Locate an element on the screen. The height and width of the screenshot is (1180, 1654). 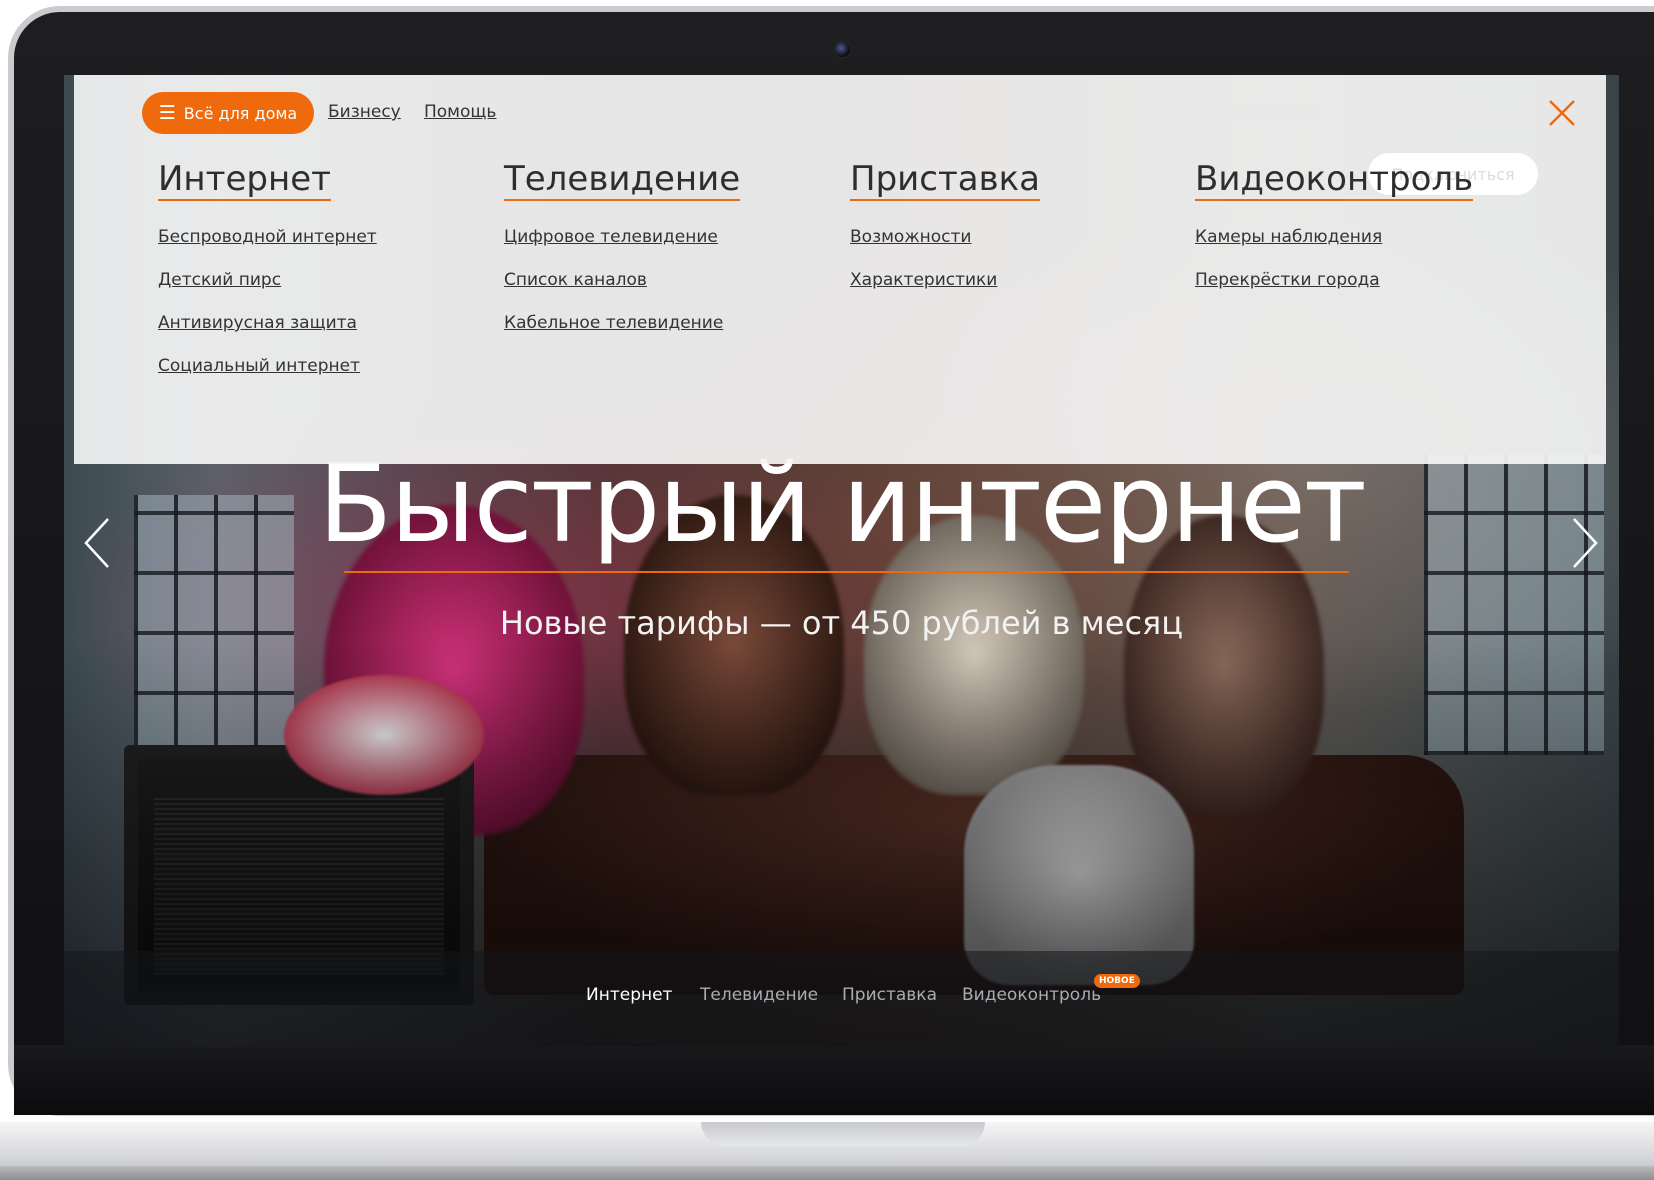
menu-heading-internet: Интернет is located at coordinates (244, 180).